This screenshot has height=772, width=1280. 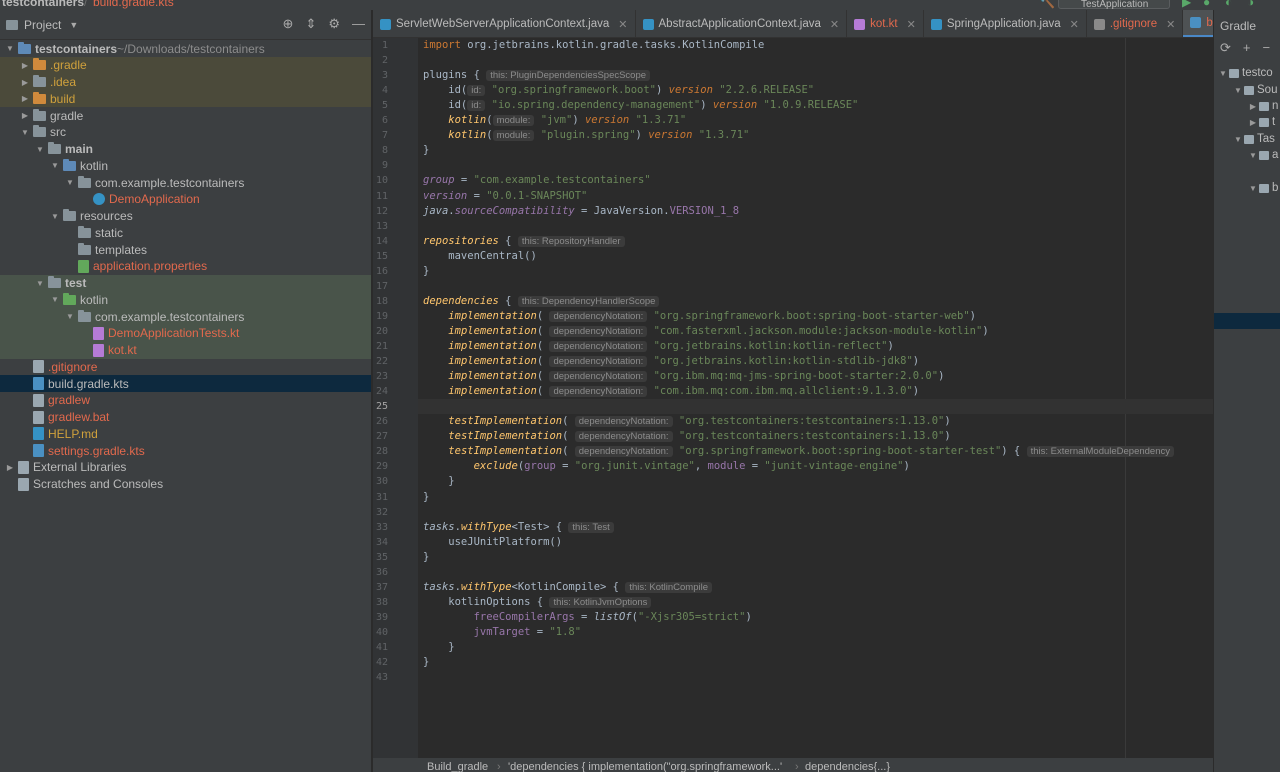 I want to click on gradle-tree-item: ▶ t, so click(x=1247, y=122).